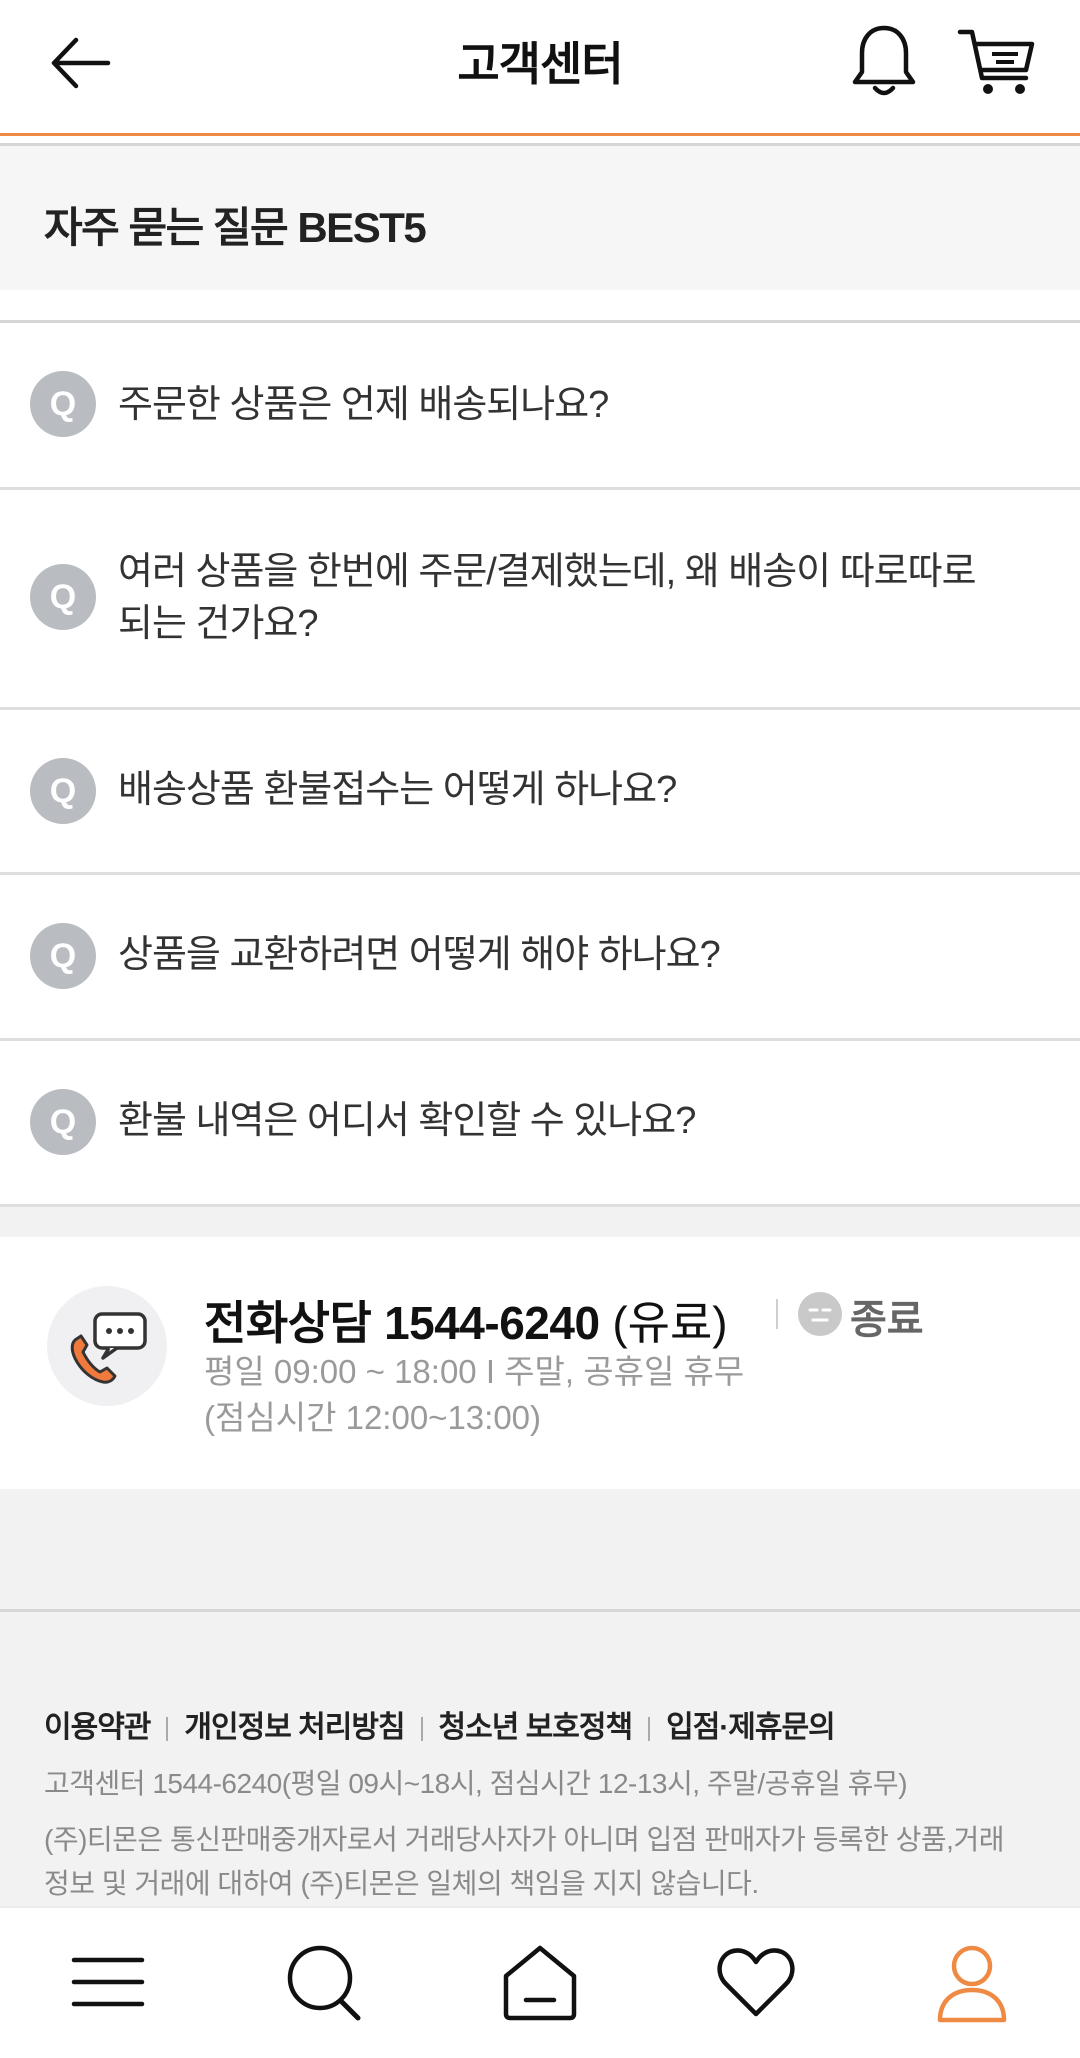 This screenshot has width=1080, height=2058. Describe the element at coordinates (492, 1323) in the screenshot. I see `phone-number: 1544-6240` at that location.